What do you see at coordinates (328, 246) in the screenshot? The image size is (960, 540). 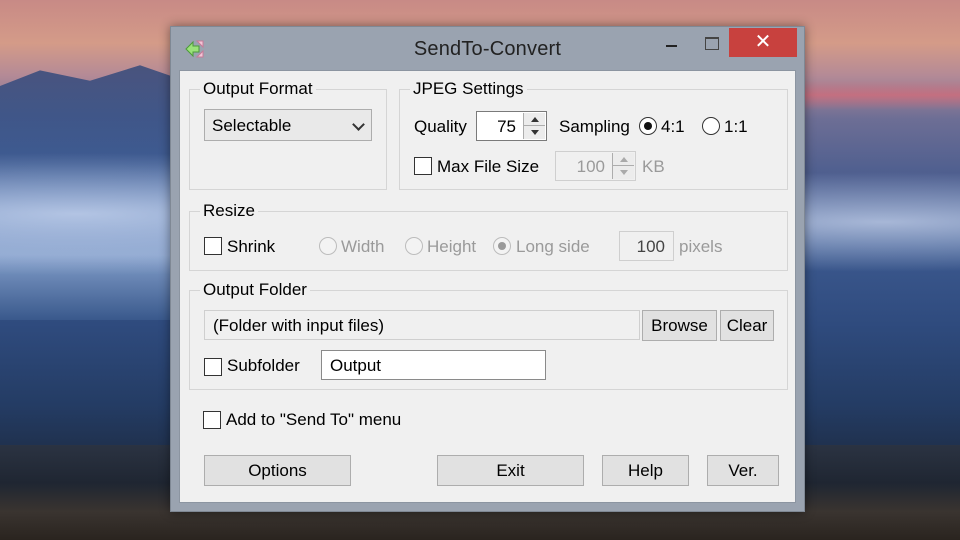 I see `resize-width-radio` at bounding box center [328, 246].